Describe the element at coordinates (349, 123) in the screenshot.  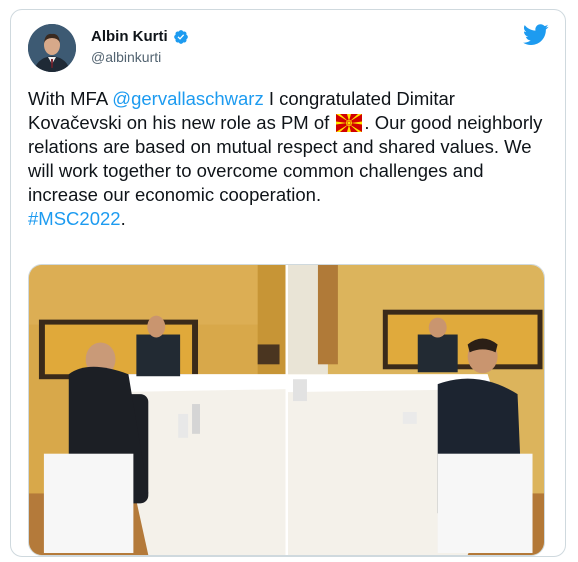
I see `north-macedonia-flag-emoji` at that location.